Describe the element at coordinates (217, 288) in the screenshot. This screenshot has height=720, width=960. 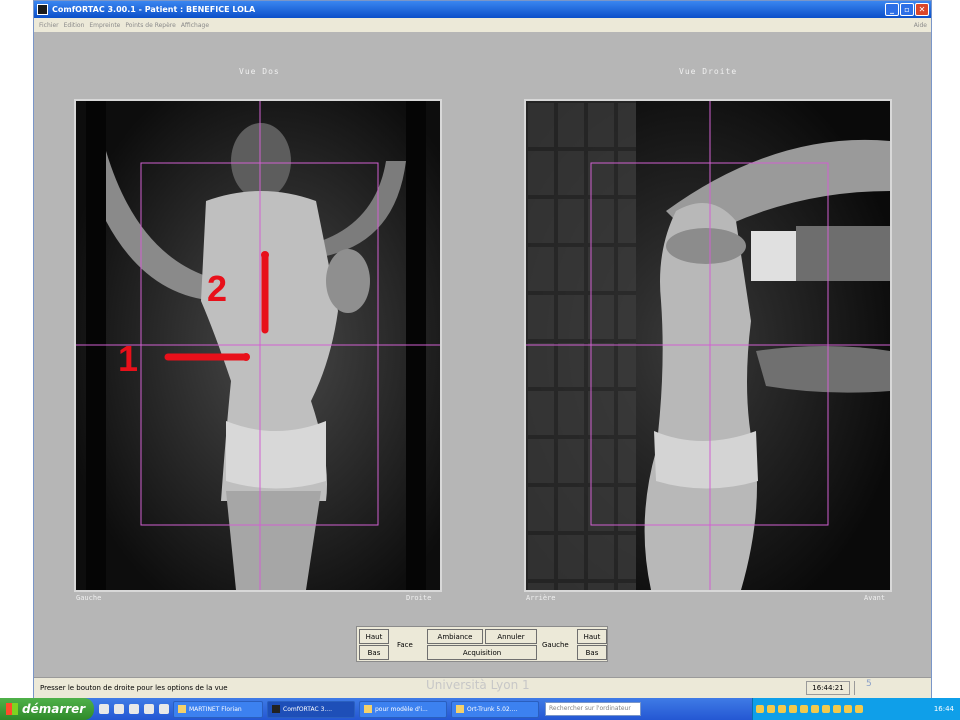
I see `annotation-number-2: 2` at that location.